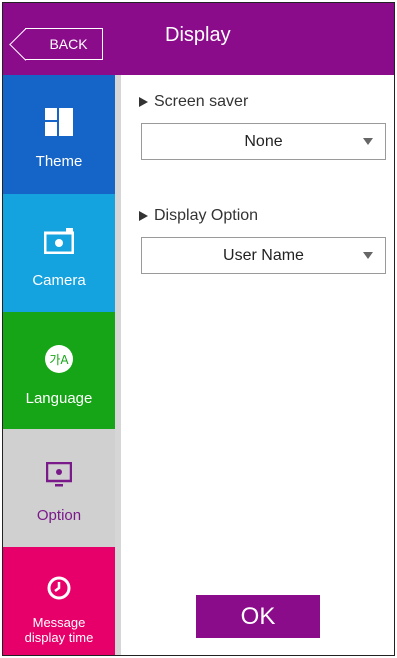 Image resolution: width=397 pixels, height=658 pixels. Describe the element at coordinates (59, 588) in the screenshot. I see `clock-icon` at that location.